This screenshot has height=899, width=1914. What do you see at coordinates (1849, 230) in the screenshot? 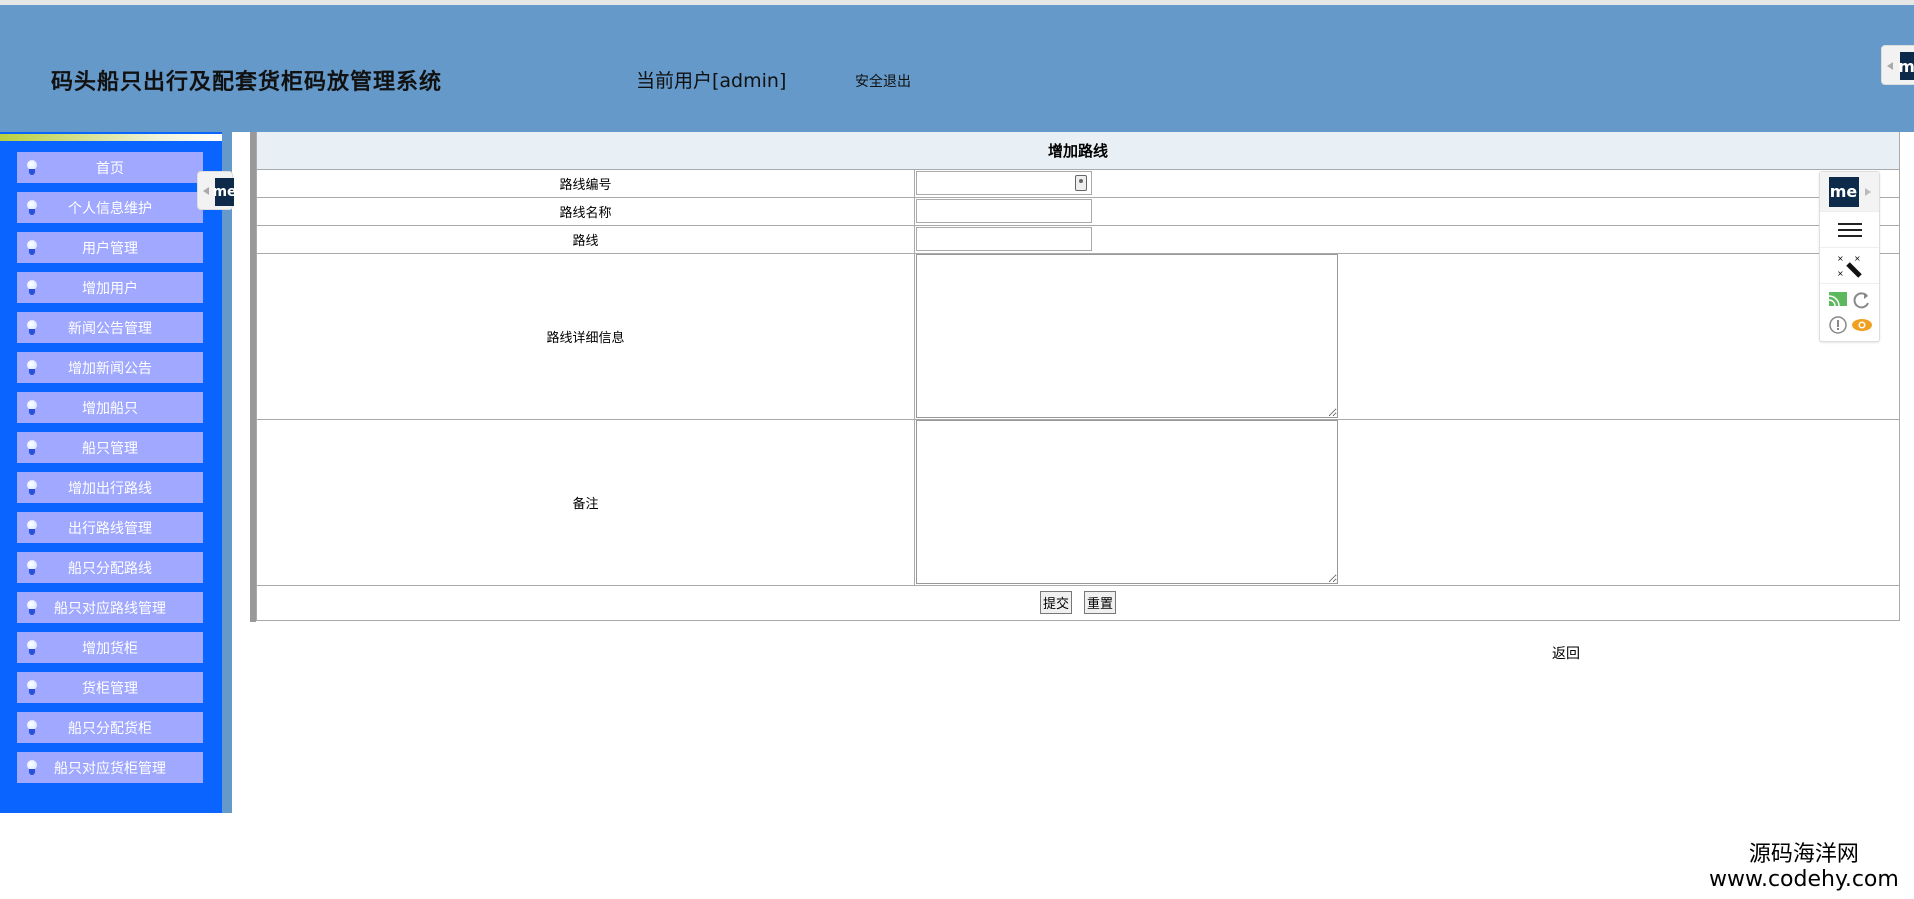
I see `menu-icon` at bounding box center [1849, 230].